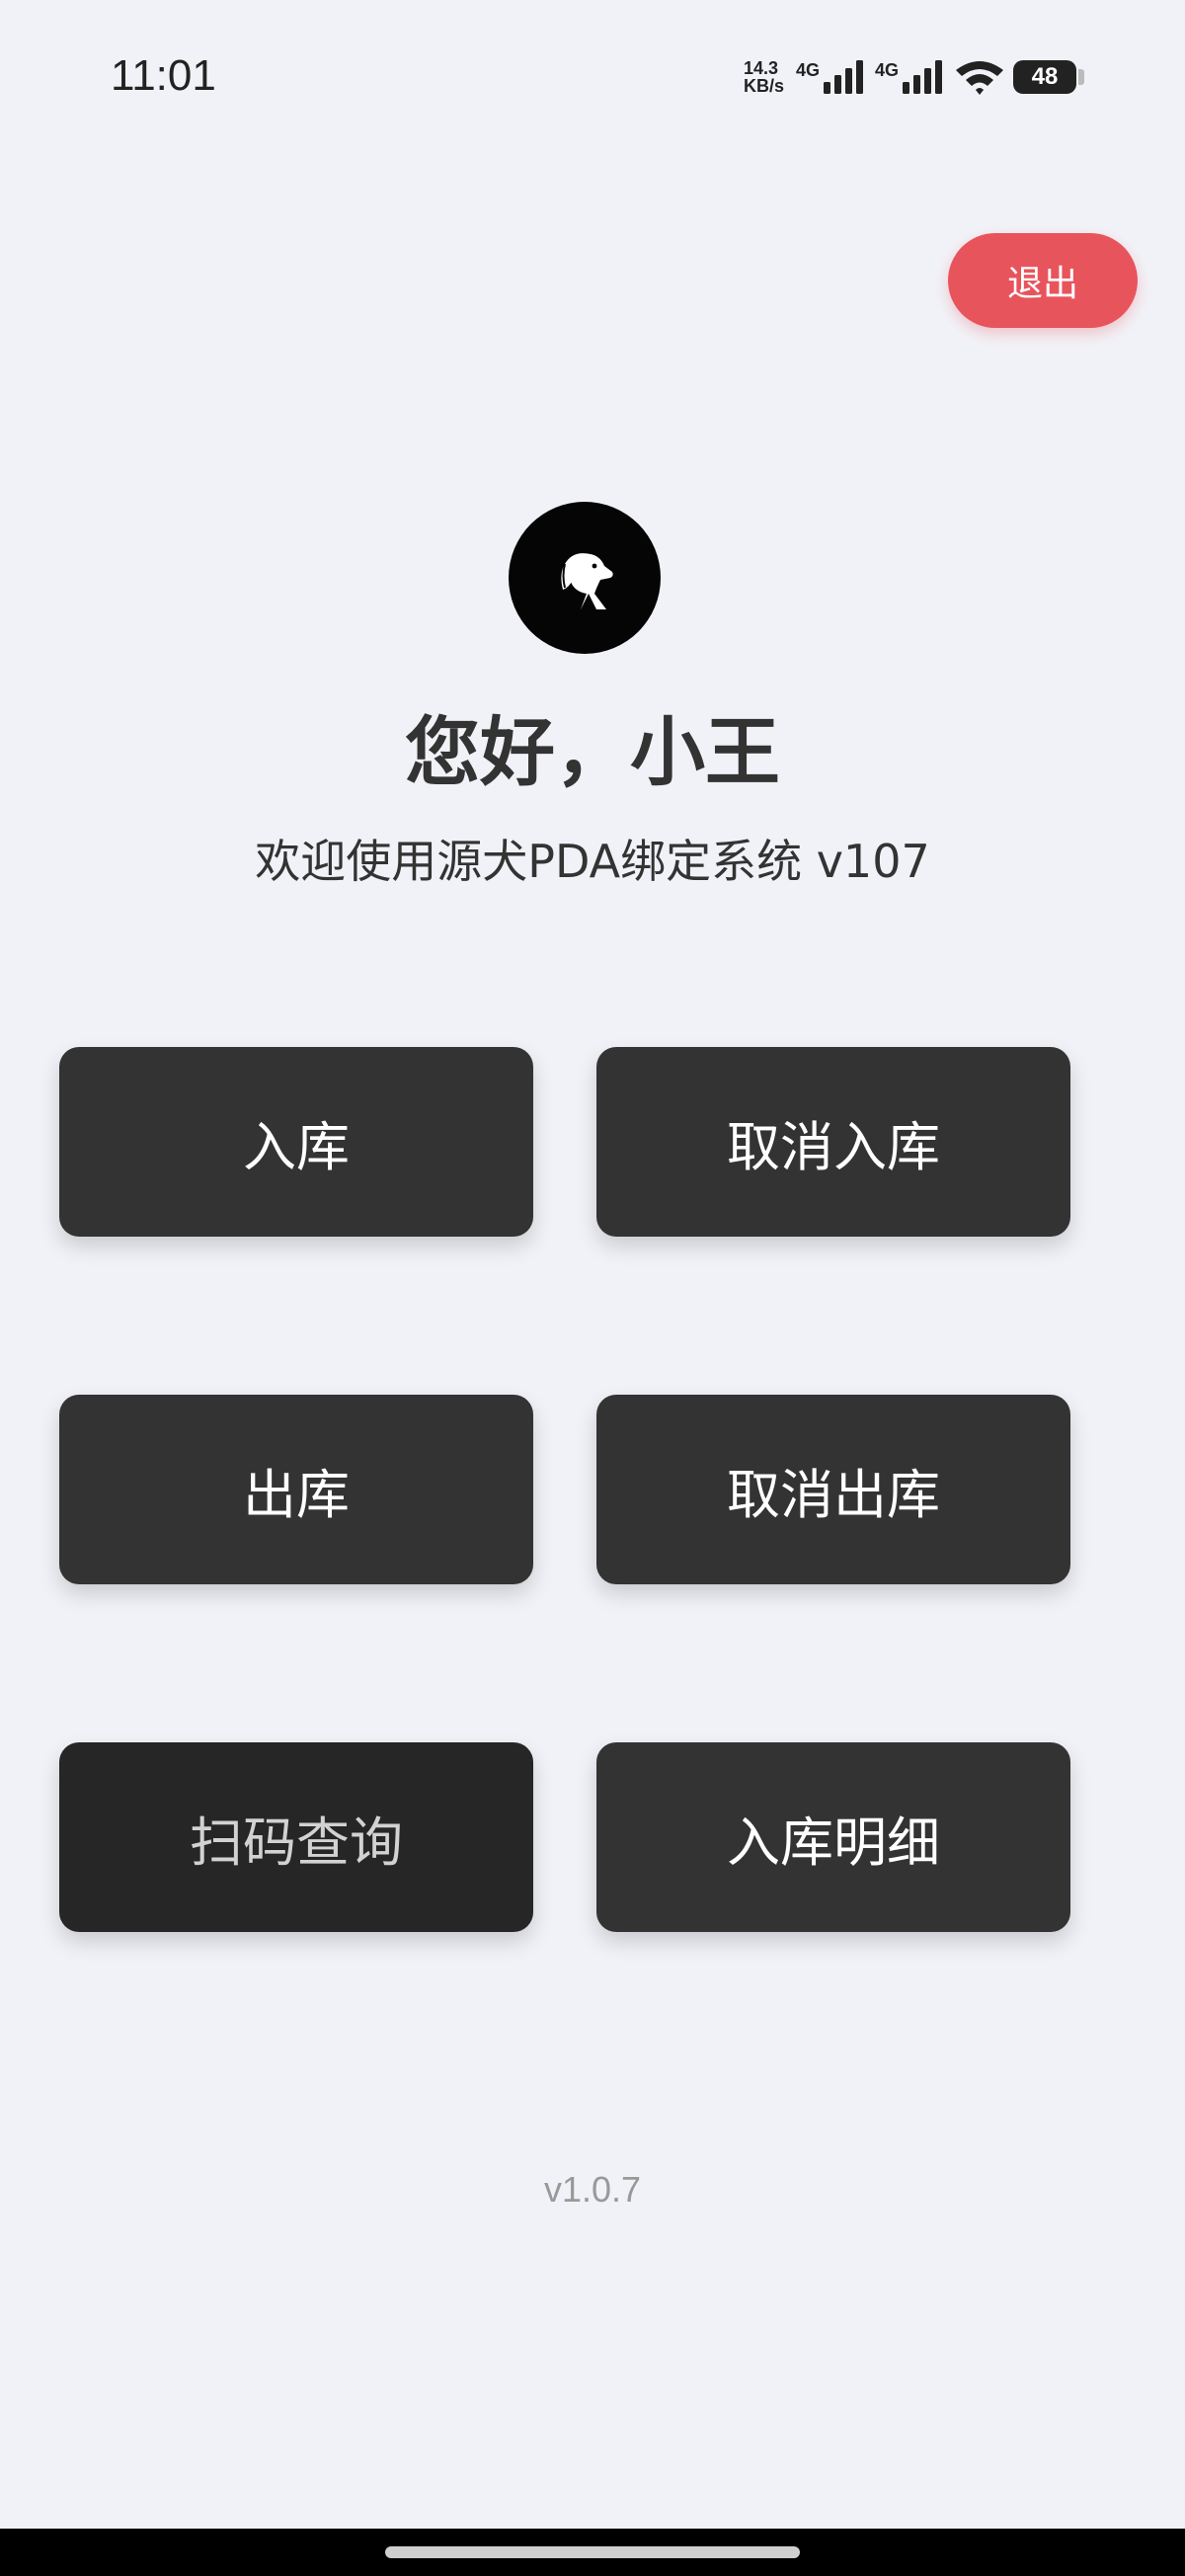 This screenshot has height=2576, width=1185. What do you see at coordinates (1043, 280) in the screenshot?
I see `logout-button: 退出` at bounding box center [1043, 280].